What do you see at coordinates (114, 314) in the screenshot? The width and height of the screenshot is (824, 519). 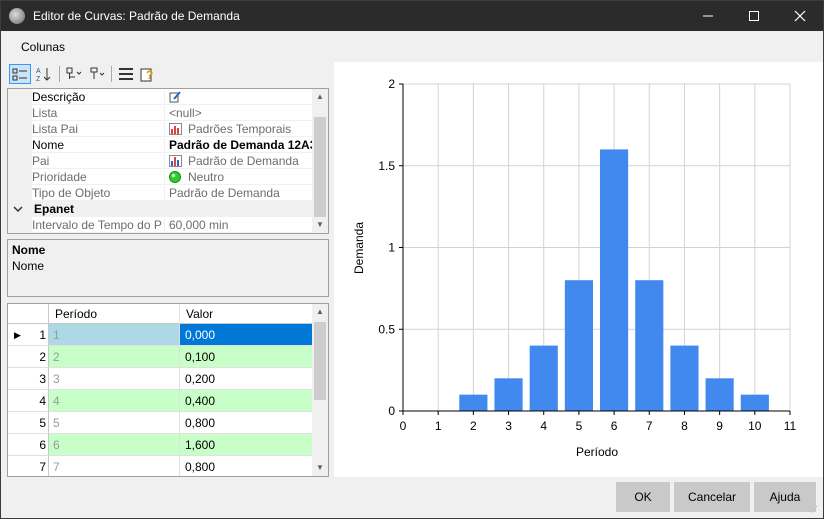 I see `column-header-periodo: Período` at bounding box center [114, 314].